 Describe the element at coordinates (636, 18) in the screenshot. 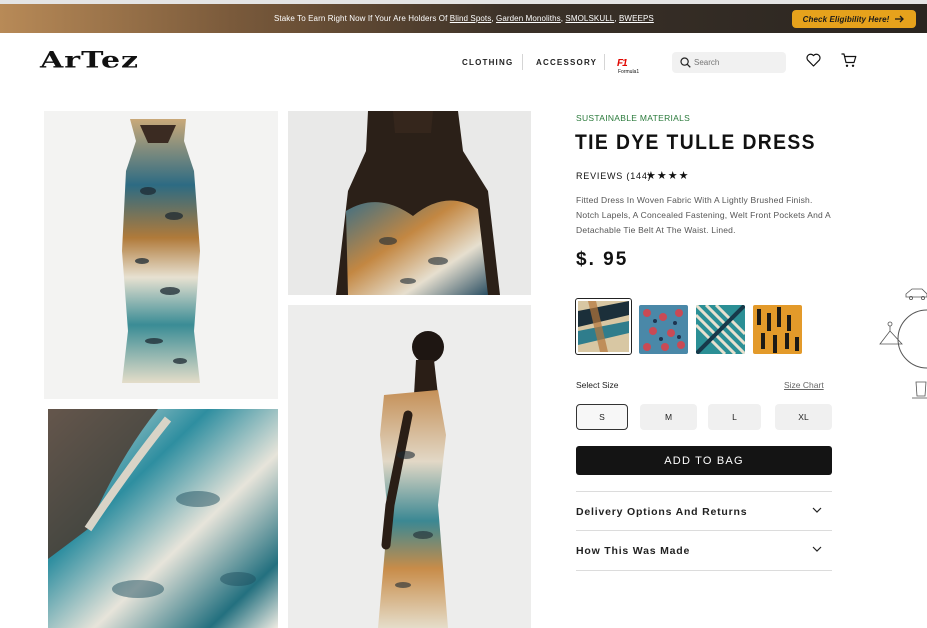

I see `banner-link-bweeps: BWEEPS` at that location.